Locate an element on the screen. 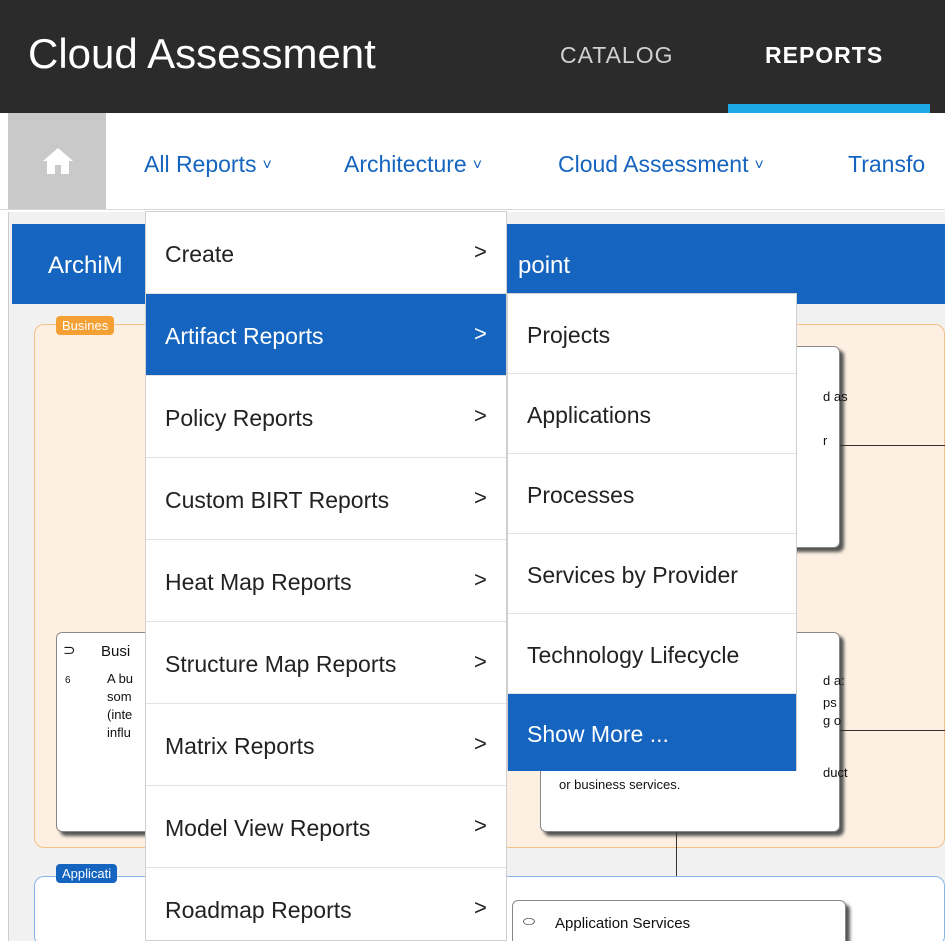 The height and width of the screenshot is (941, 945). active-tab-indicator is located at coordinates (829, 108).